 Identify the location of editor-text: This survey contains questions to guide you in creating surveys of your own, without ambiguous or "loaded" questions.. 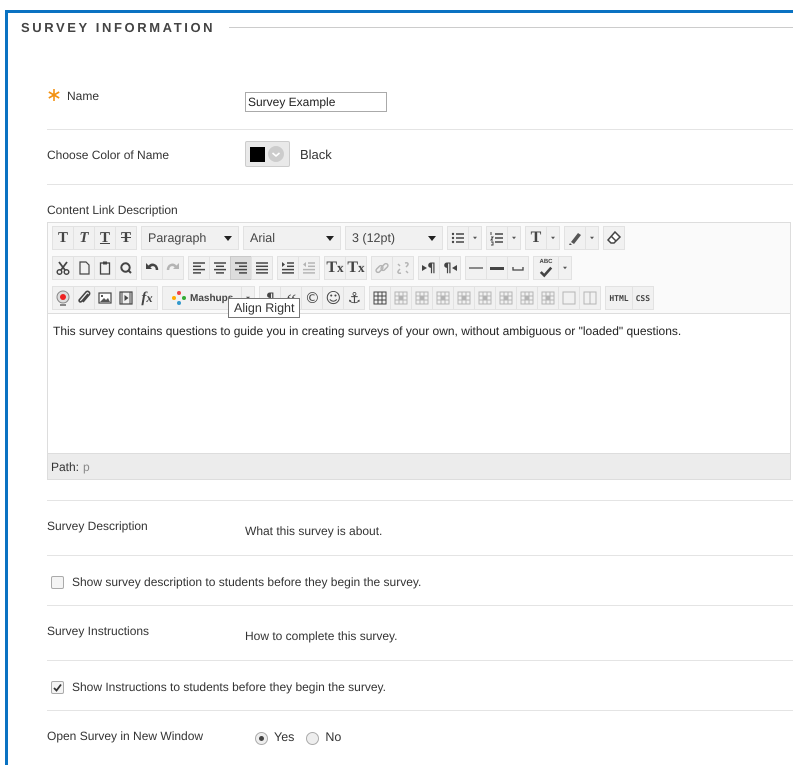
(367, 331).